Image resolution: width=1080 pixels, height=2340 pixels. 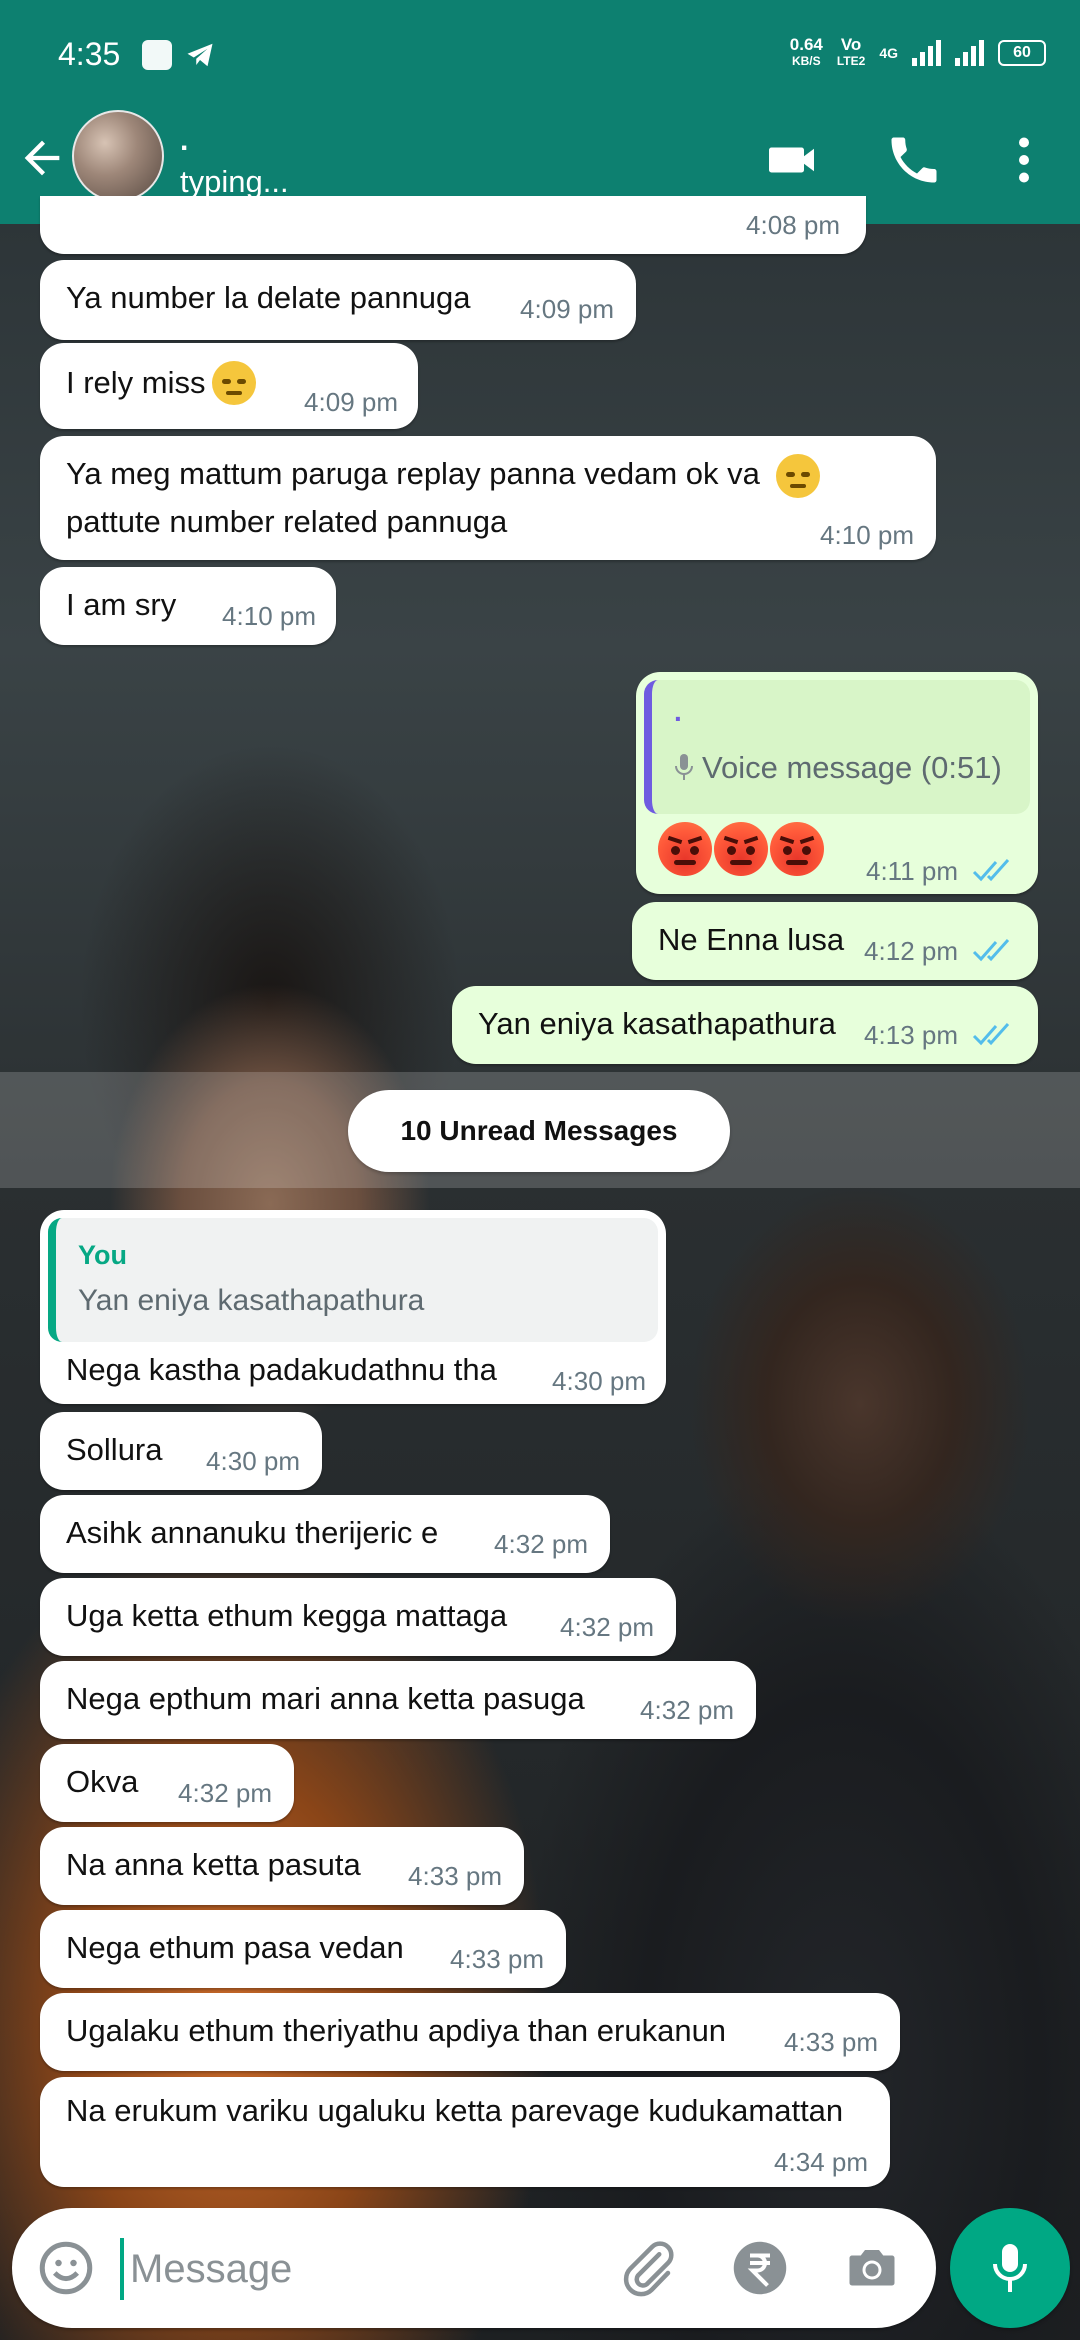 I want to click on message-bubble-incoming: Okva 4:32 pm, so click(x=167, y=1783).